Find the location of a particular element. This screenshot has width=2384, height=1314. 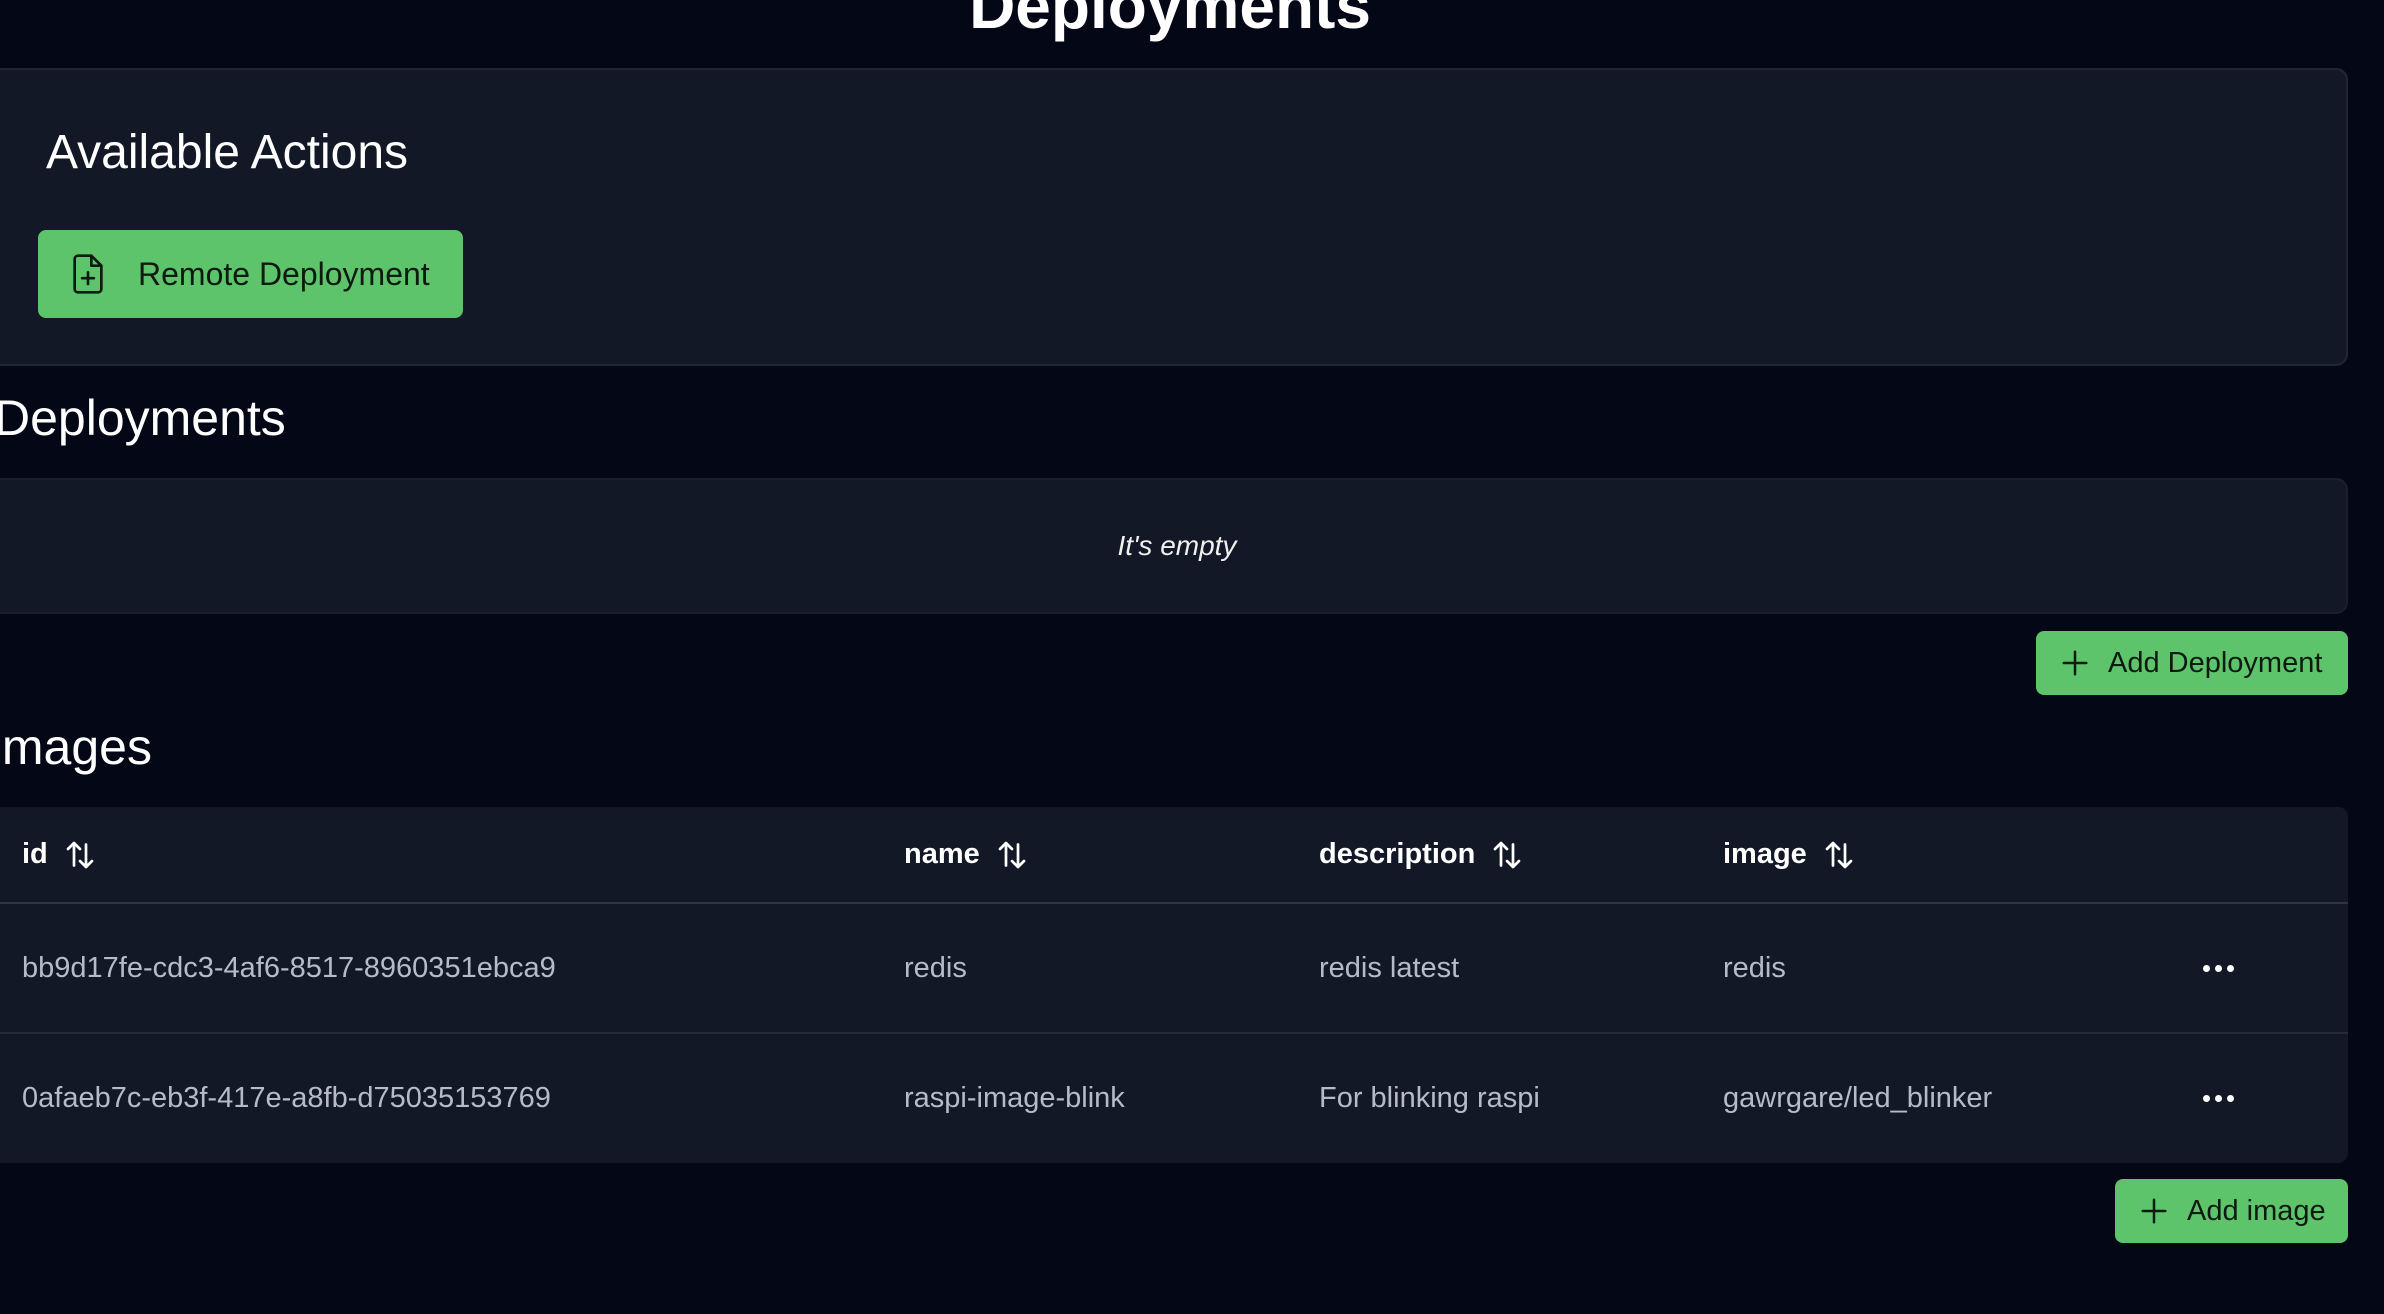

table-header: id name description image is located at coordinates (1174, 855).